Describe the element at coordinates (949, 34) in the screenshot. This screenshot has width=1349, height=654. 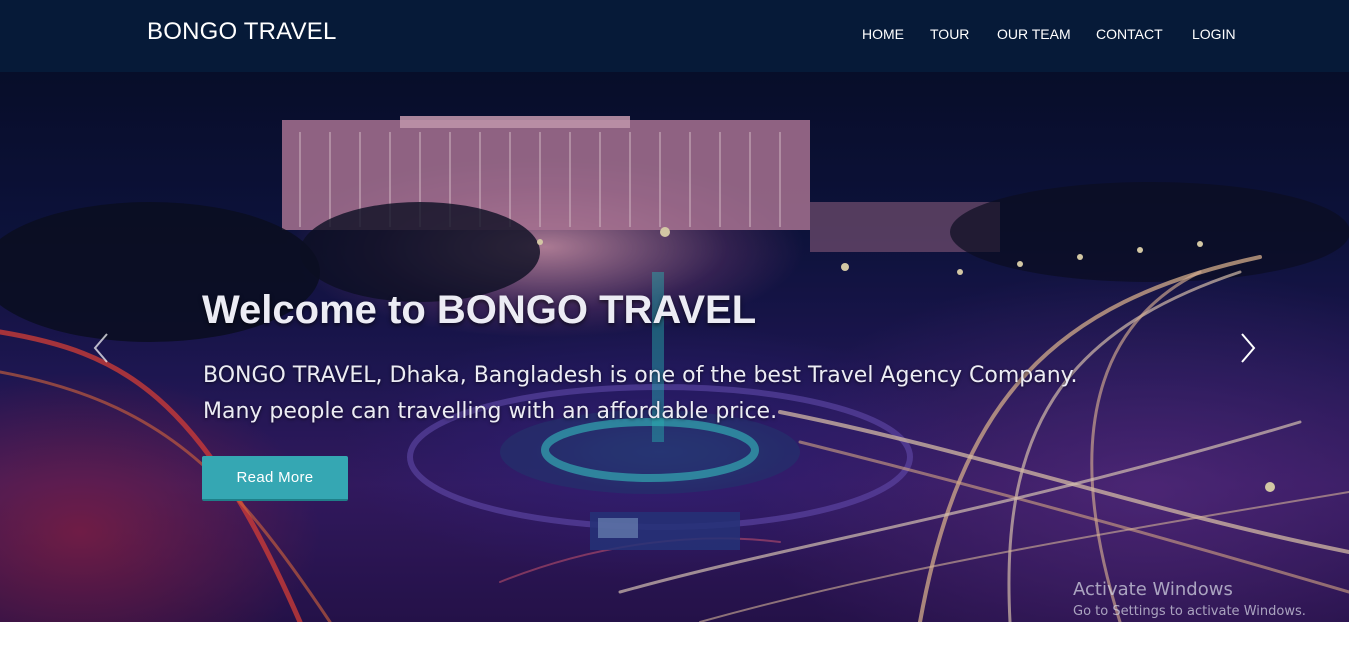
I see `nav-tour: TOUR` at that location.